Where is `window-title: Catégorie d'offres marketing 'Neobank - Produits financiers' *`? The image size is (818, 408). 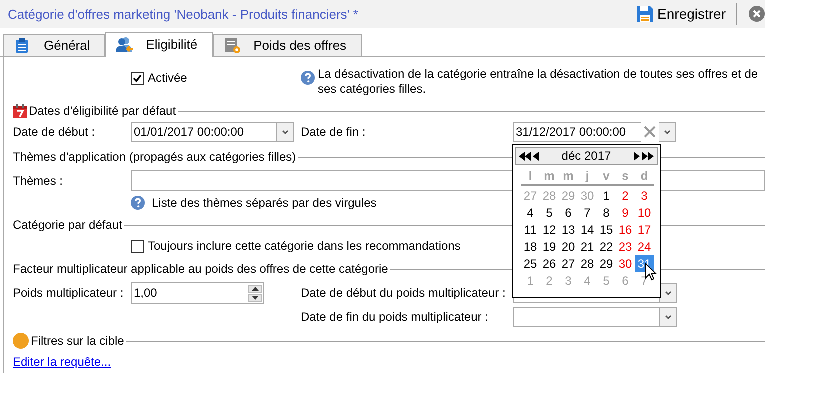 window-title: Catégorie d'offres marketing 'Neobank - Produits financiers' * is located at coordinates (184, 14).